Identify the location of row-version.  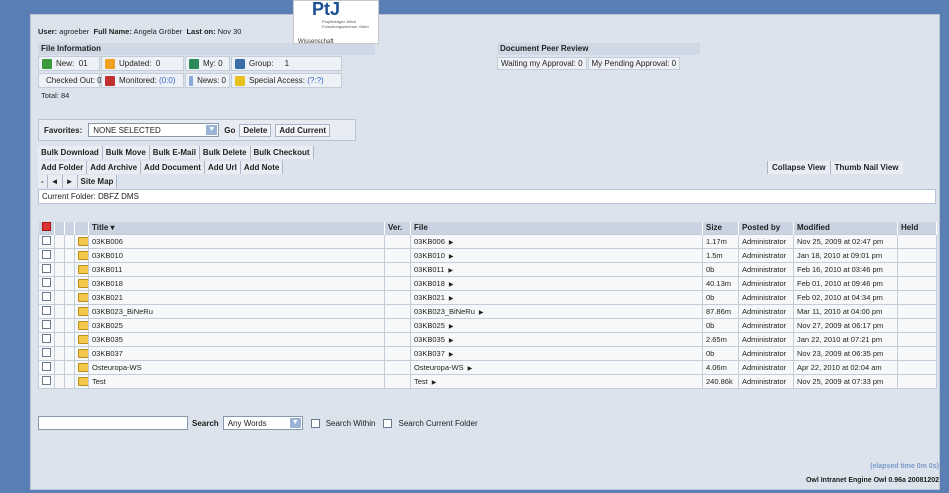
(397, 297).